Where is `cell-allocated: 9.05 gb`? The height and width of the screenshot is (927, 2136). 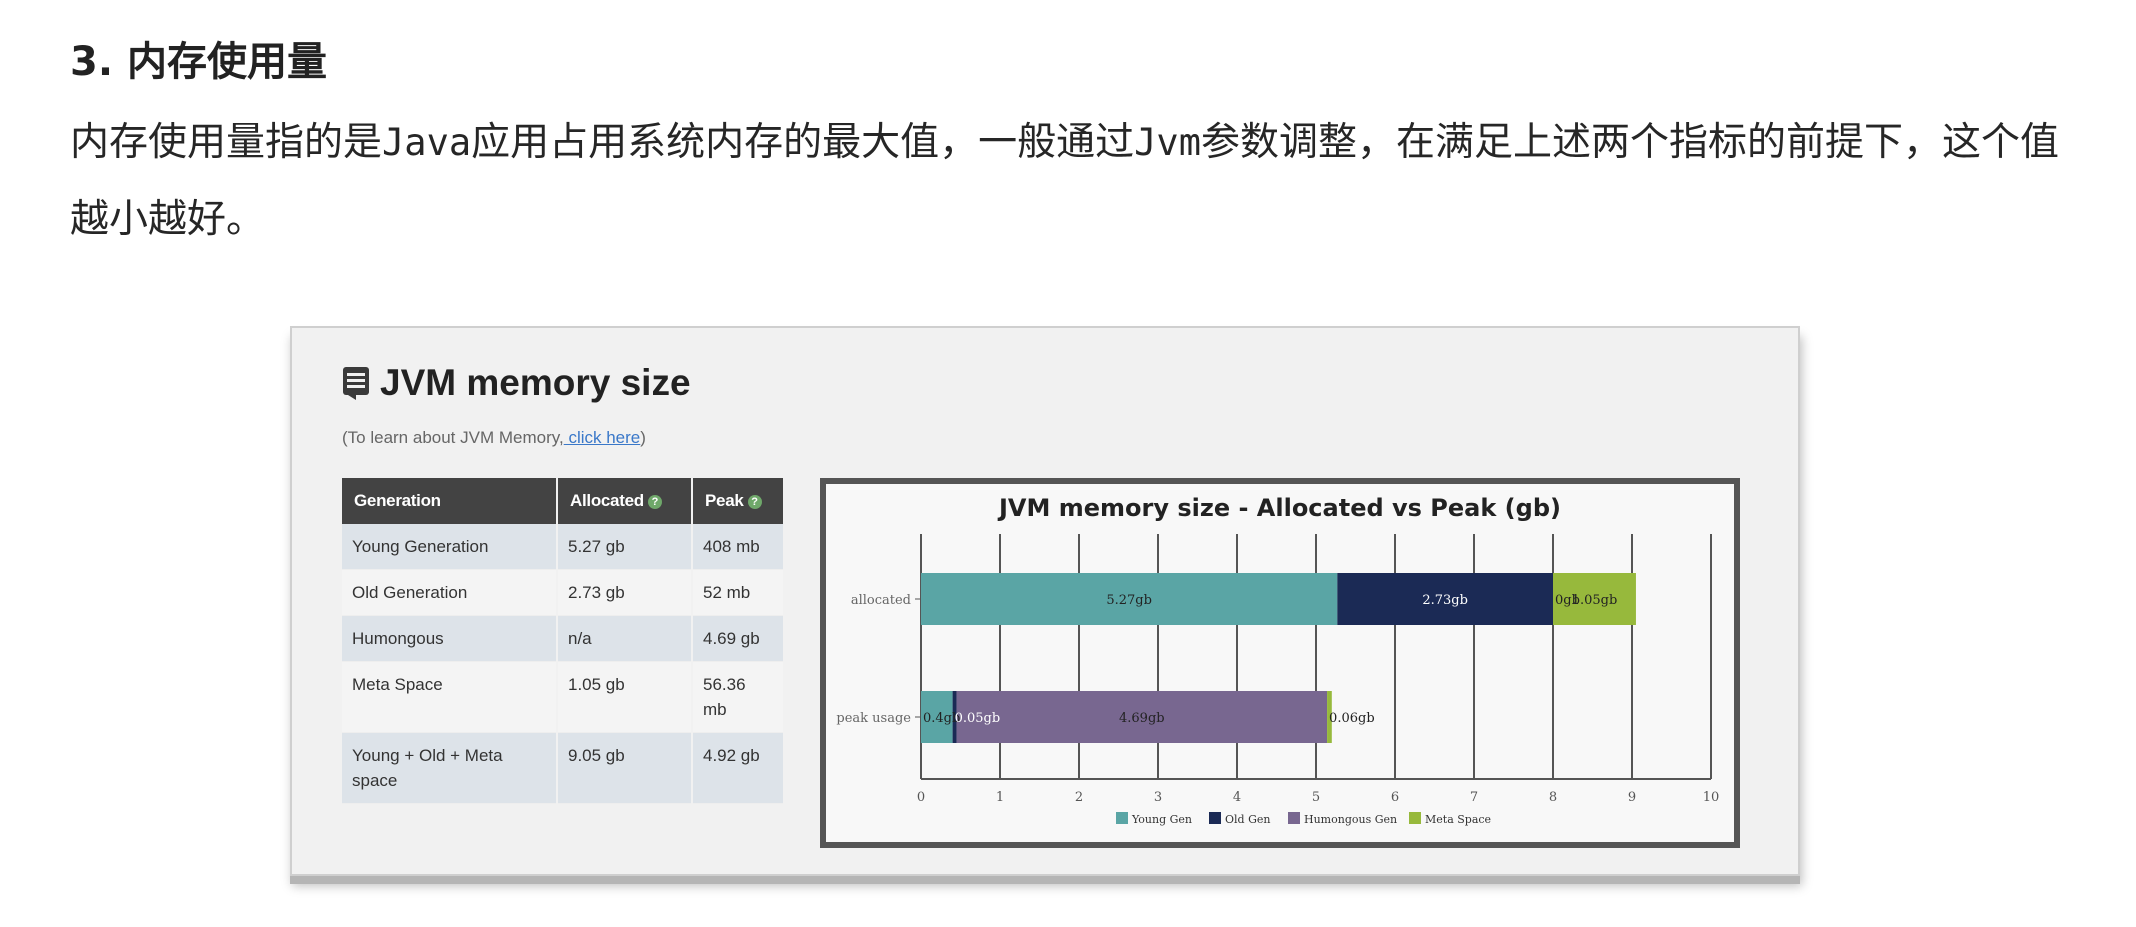 cell-allocated: 9.05 gb is located at coordinates (625, 768).